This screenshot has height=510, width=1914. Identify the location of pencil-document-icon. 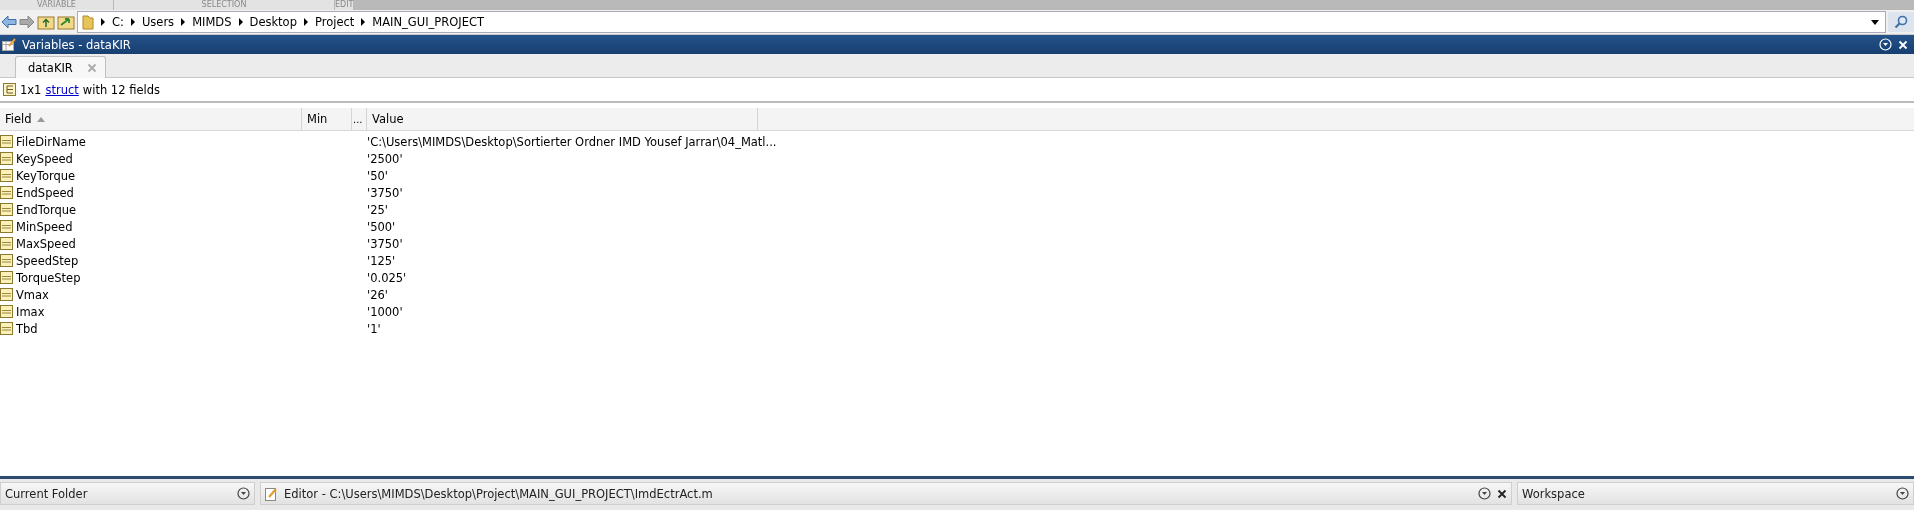
(271, 493).